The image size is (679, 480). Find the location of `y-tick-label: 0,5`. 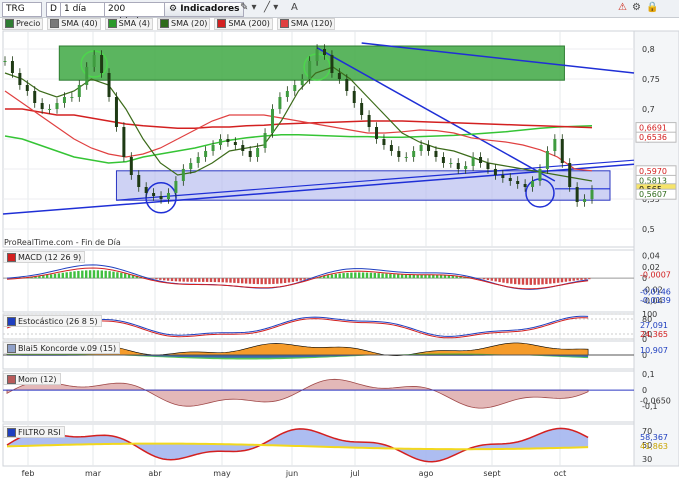

y-tick-label: 0,5 is located at coordinates (648, 229).